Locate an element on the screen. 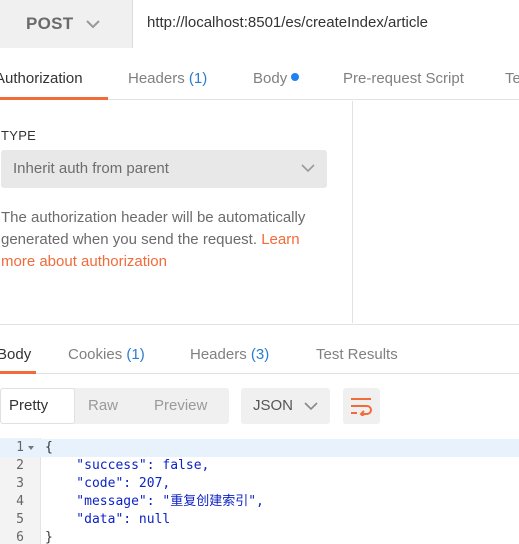  tab-label: Cookies is located at coordinates (97, 354).